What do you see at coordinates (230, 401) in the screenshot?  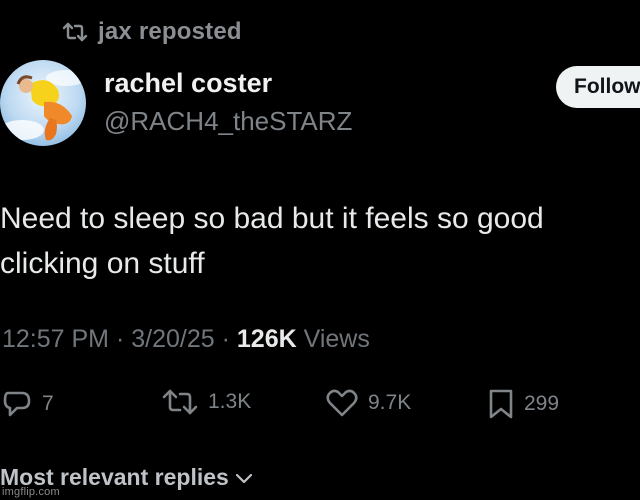 I see `repost-count: 1.3K` at bounding box center [230, 401].